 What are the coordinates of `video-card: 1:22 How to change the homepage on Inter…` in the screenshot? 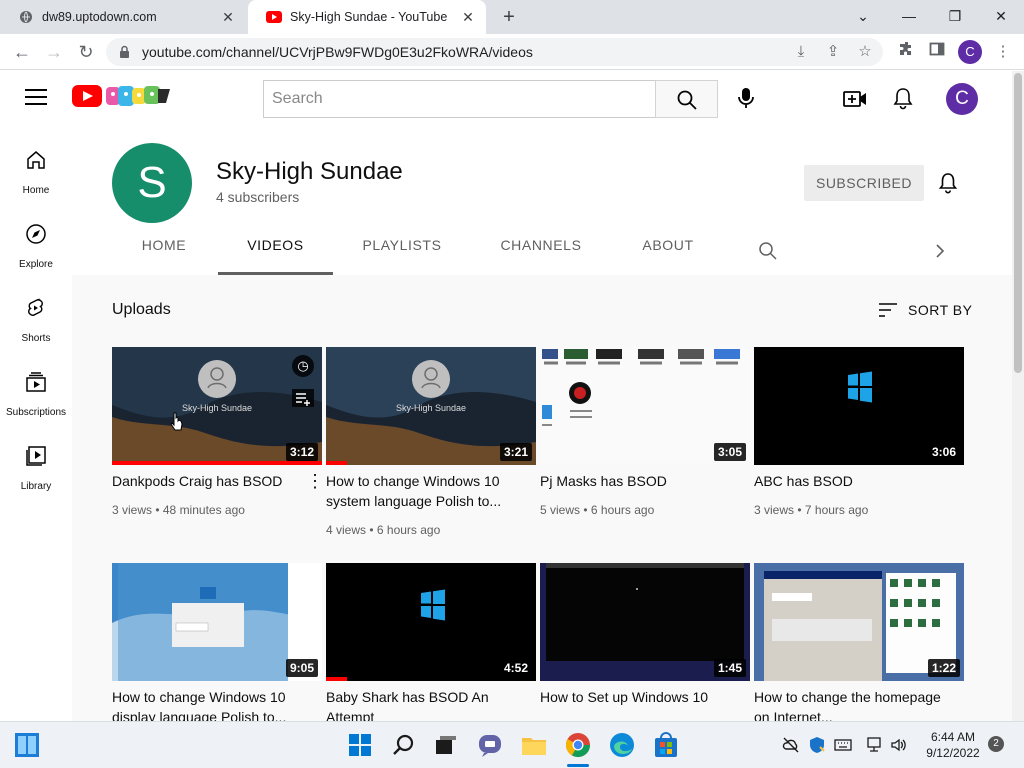 It's located at (859, 642).